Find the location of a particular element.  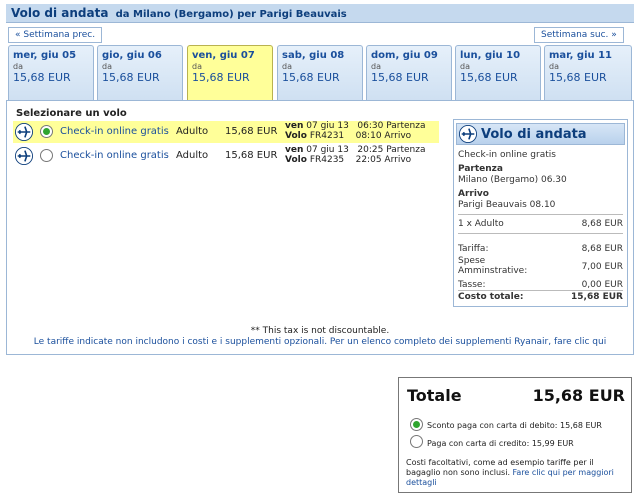

prev-week-button: « Settimana prec. is located at coordinates (55, 35).